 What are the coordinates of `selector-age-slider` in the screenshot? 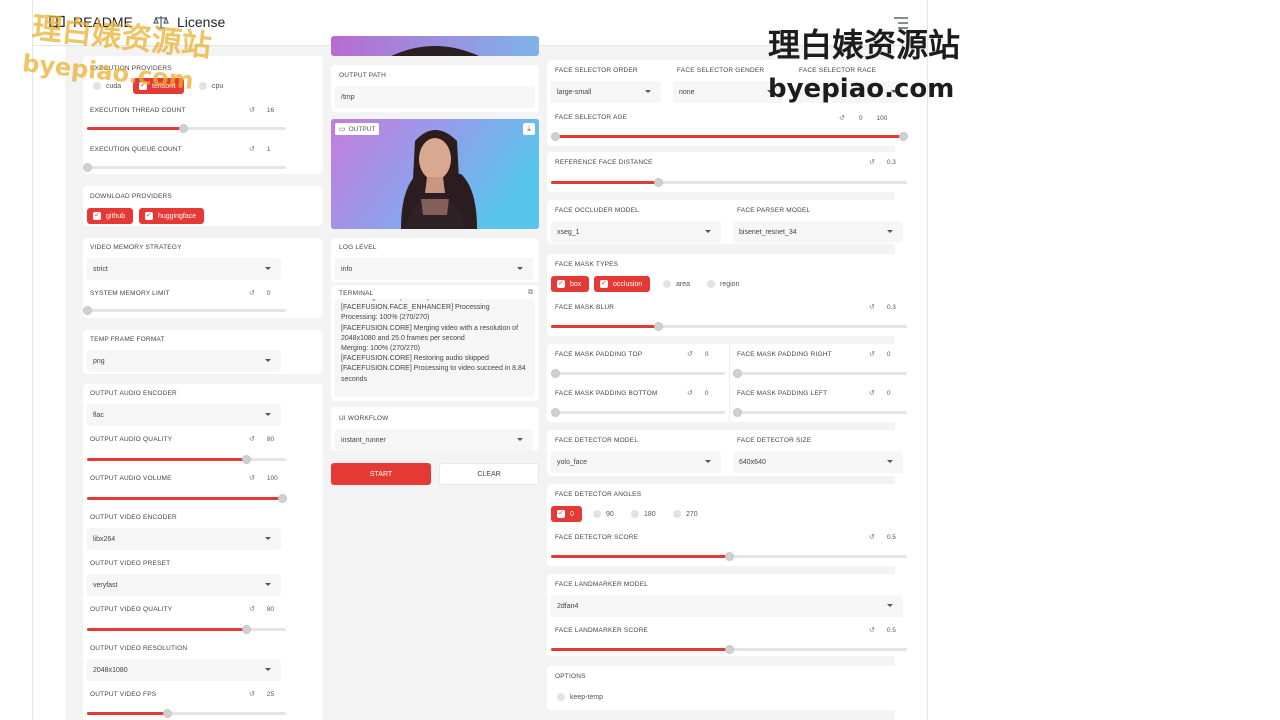 It's located at (729, 136).